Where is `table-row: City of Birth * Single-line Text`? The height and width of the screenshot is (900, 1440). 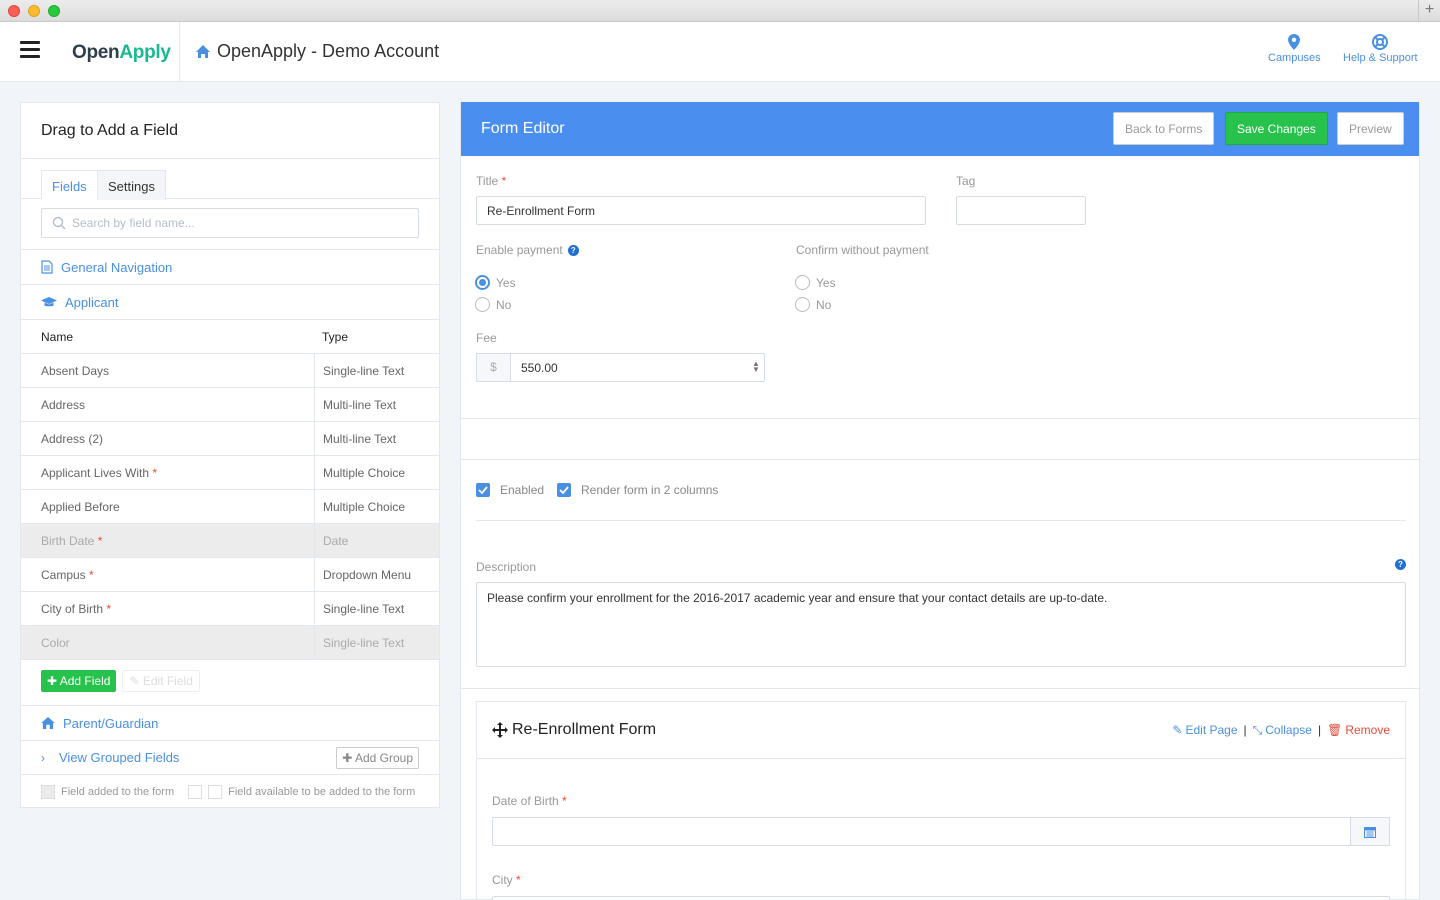 table-row: City of Birth * Single-line Text is located at coordinates (230, 609).